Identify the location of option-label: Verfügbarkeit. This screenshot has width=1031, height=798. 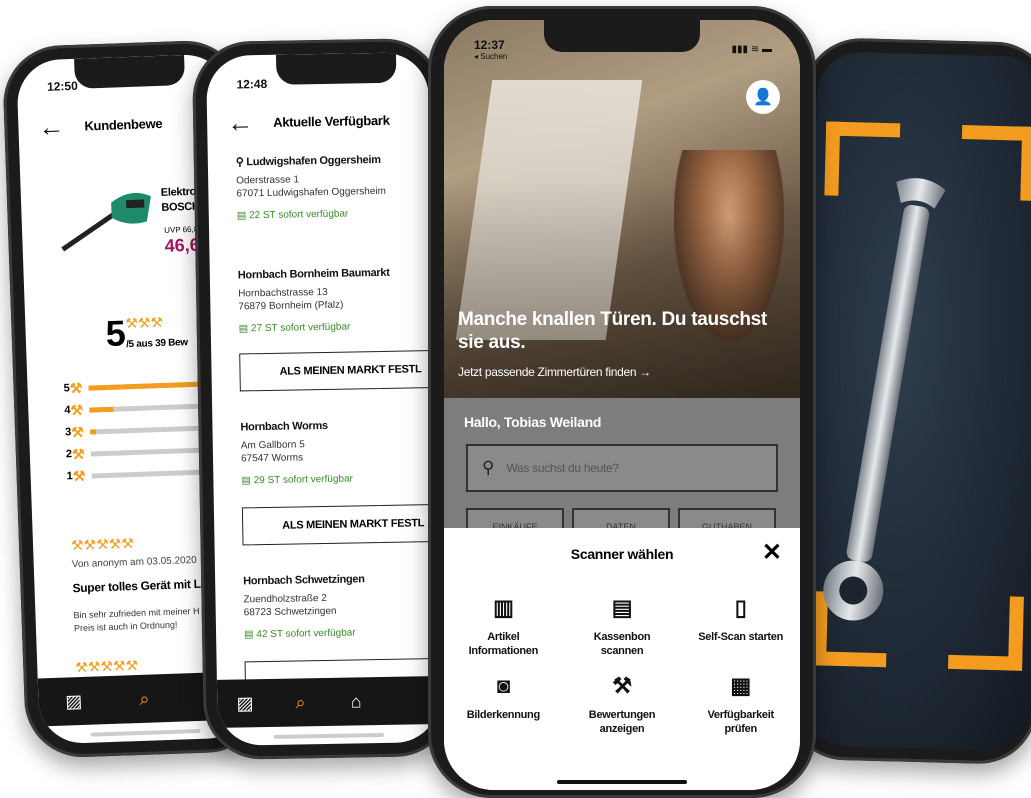
(740, 715).